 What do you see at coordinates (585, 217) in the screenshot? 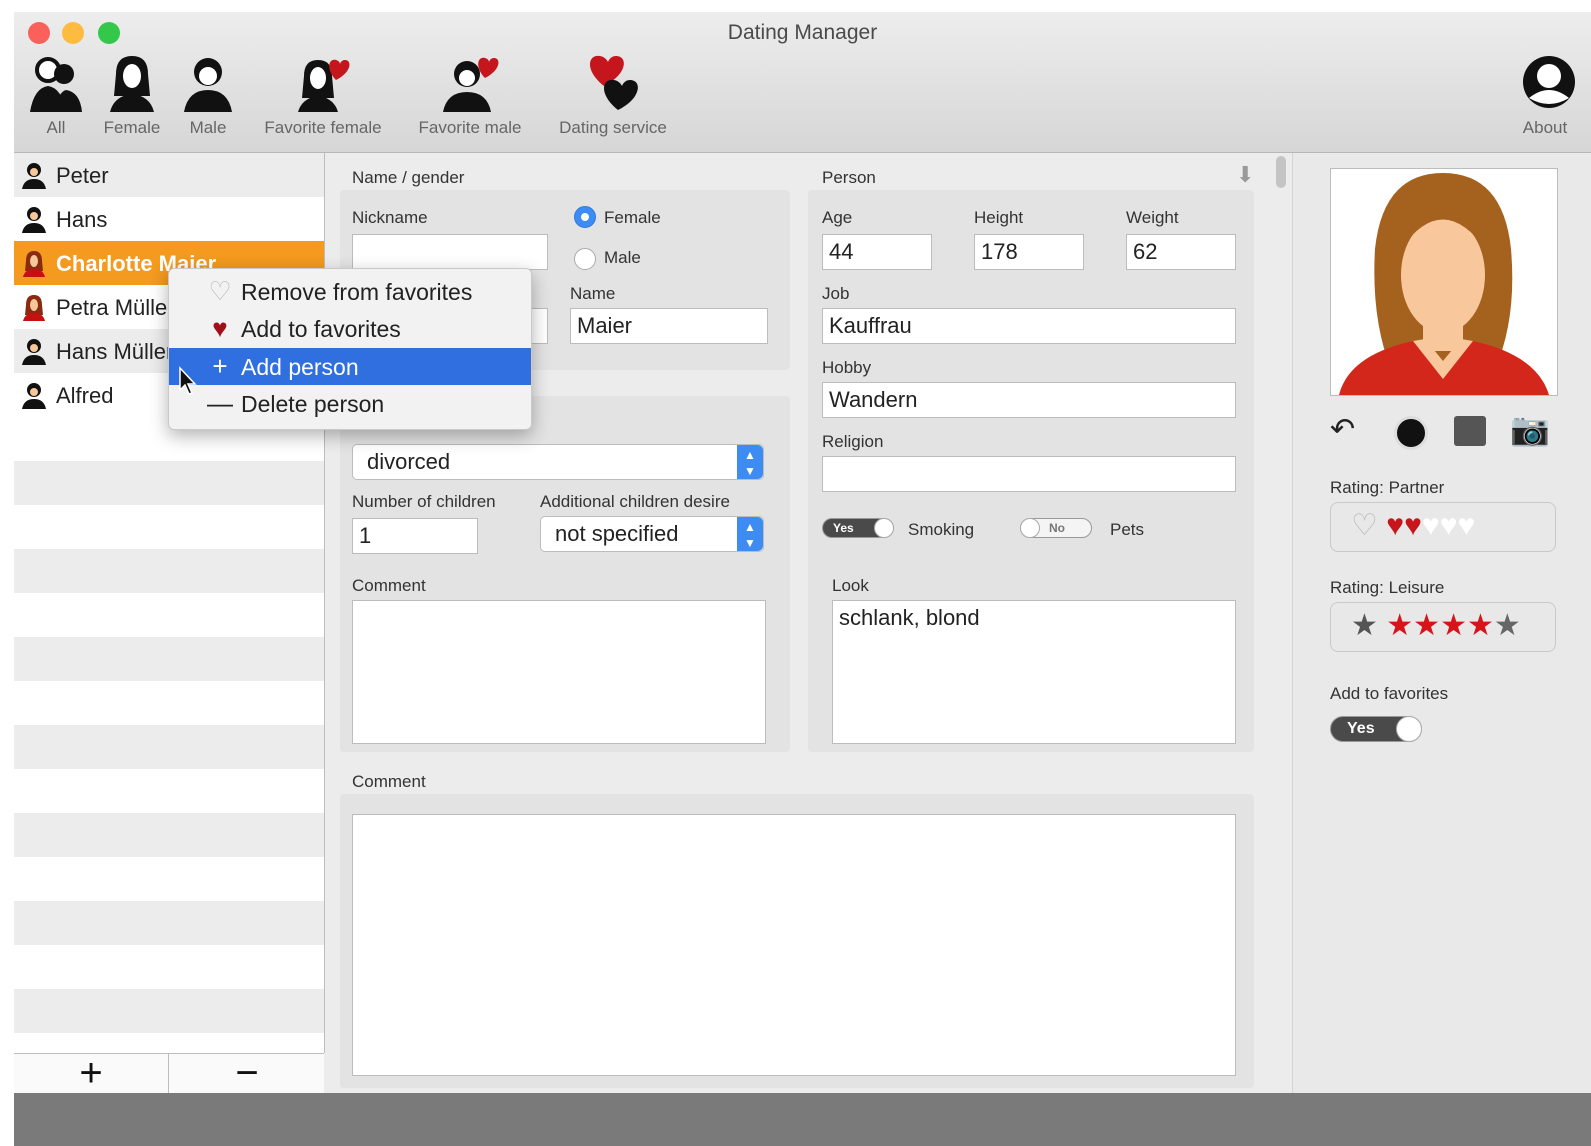
I see `female-radio` at bounding box center [585, 217].